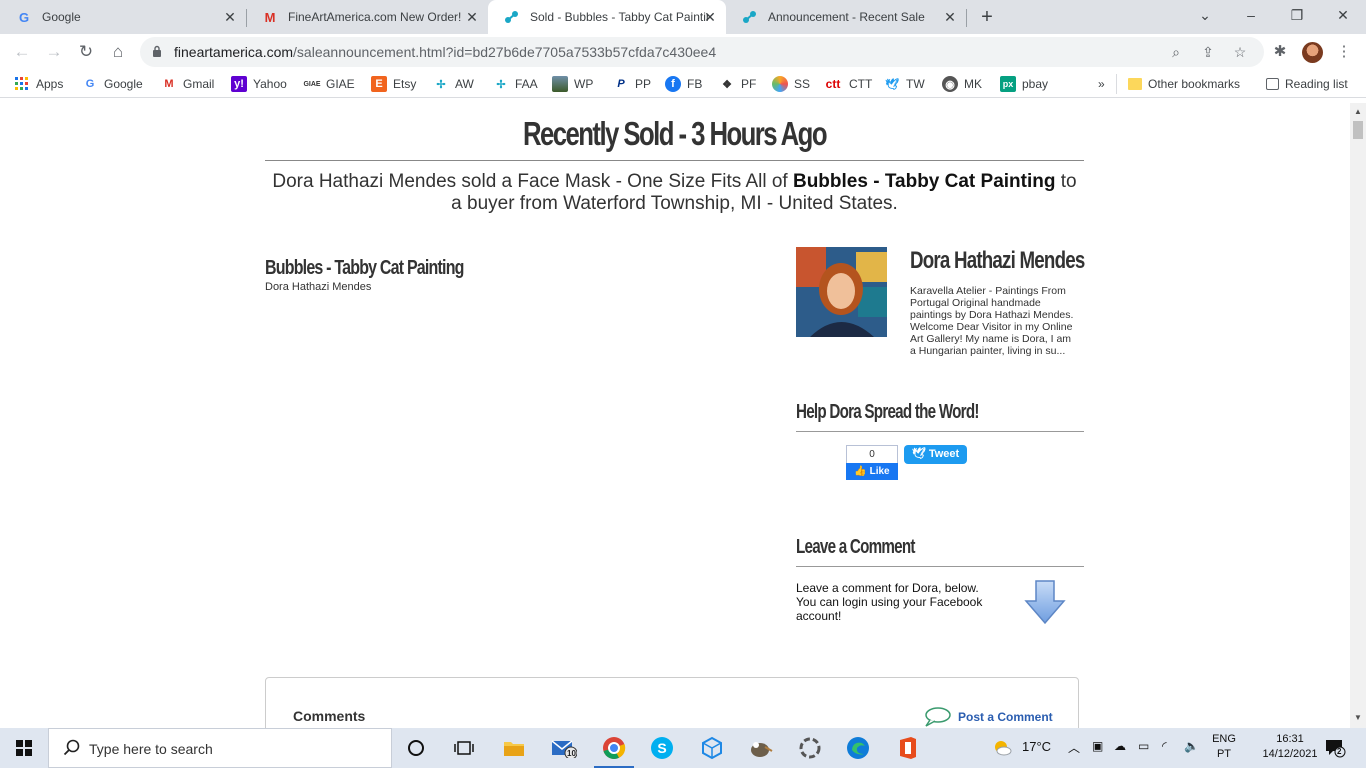  Describe the element at coordinates (1074, 747) in the screenshot. I see `show-hidden-icons: ︿` at that location.